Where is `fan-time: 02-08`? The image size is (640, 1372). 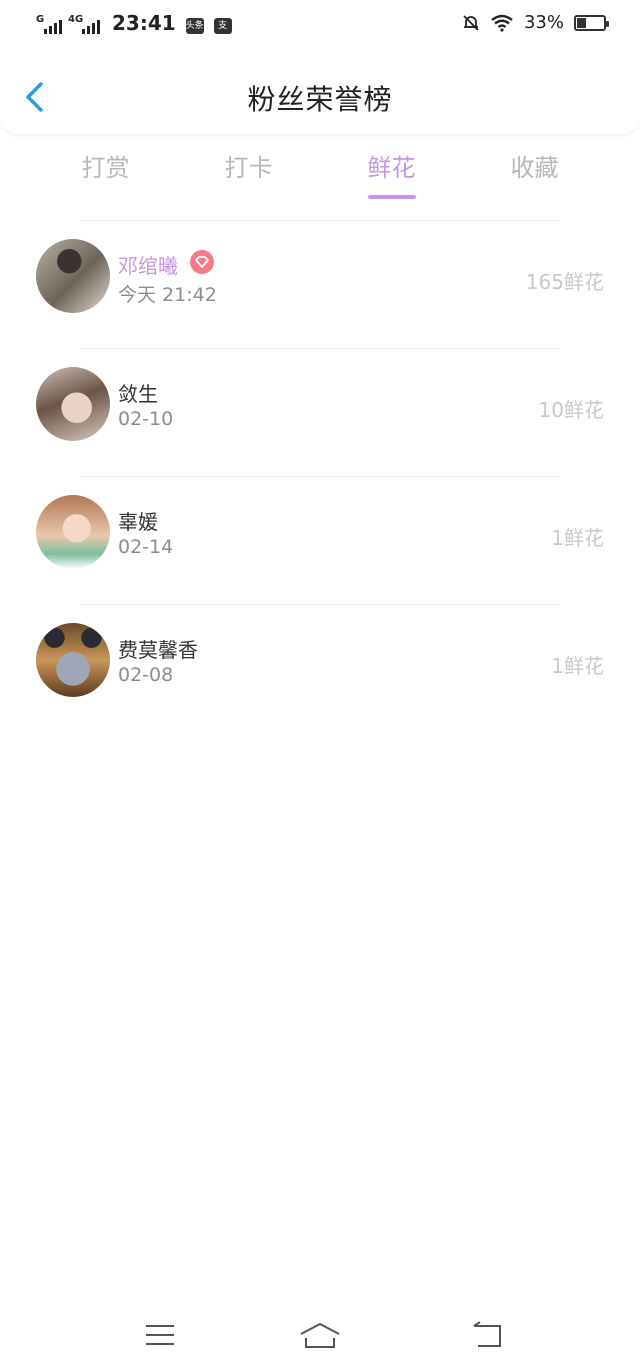 fan-time: 02-08 is located at coordinates (146, 675).